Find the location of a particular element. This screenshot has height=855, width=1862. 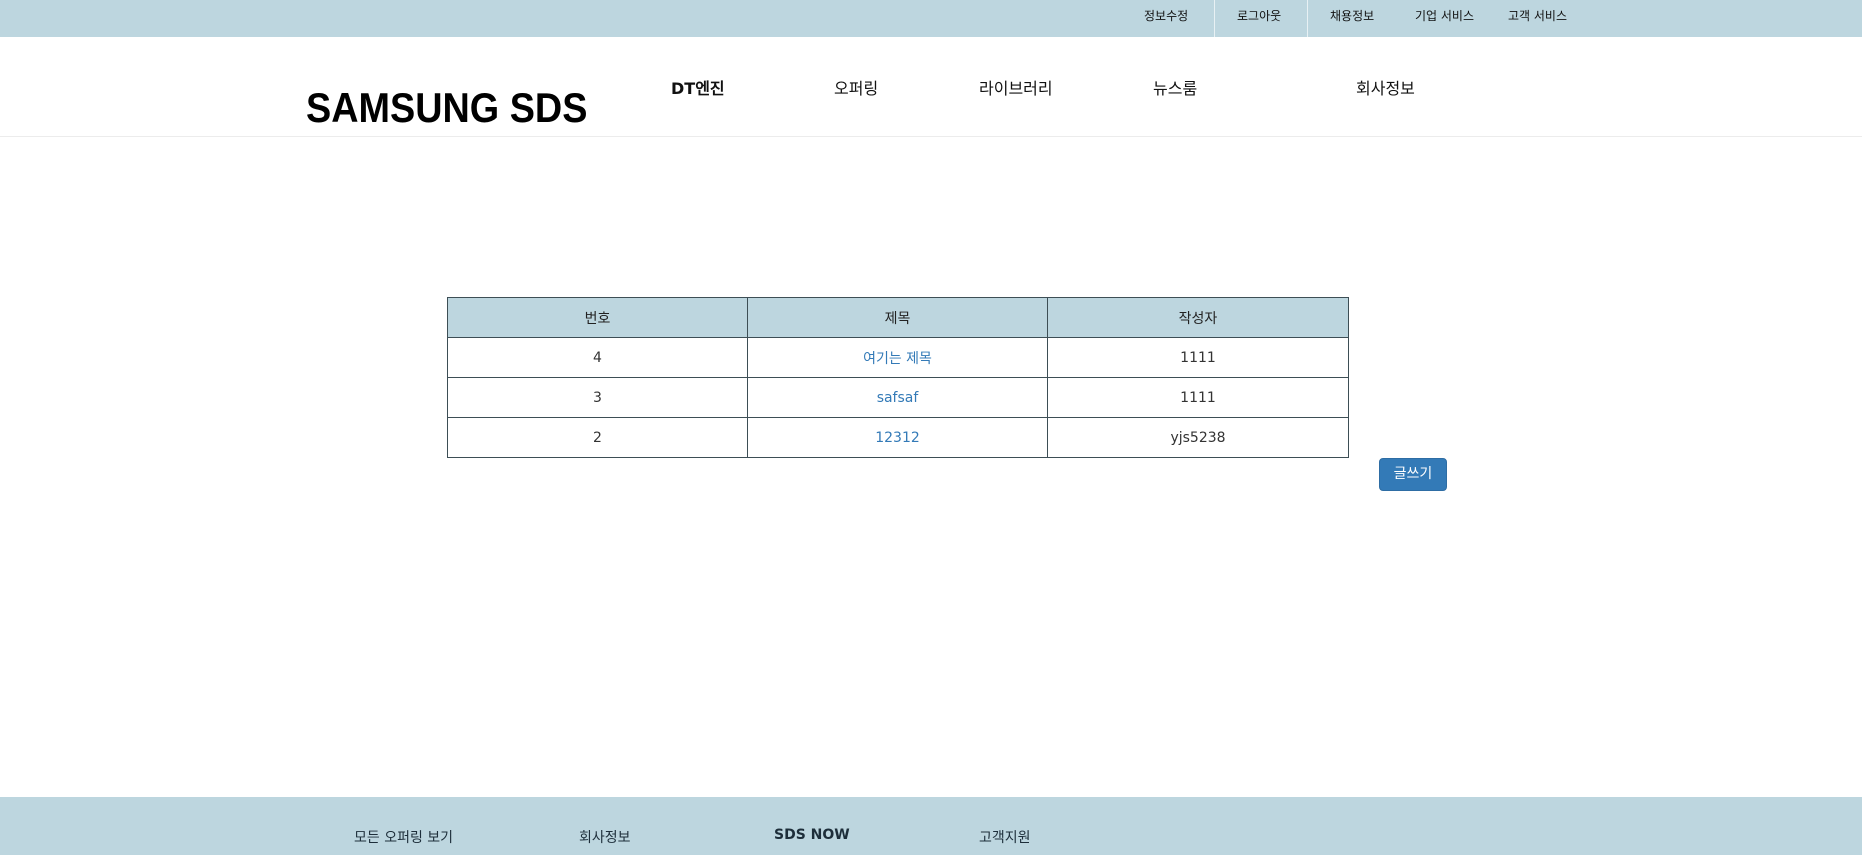

post-number: 3 is located at coordinates (597, 397).